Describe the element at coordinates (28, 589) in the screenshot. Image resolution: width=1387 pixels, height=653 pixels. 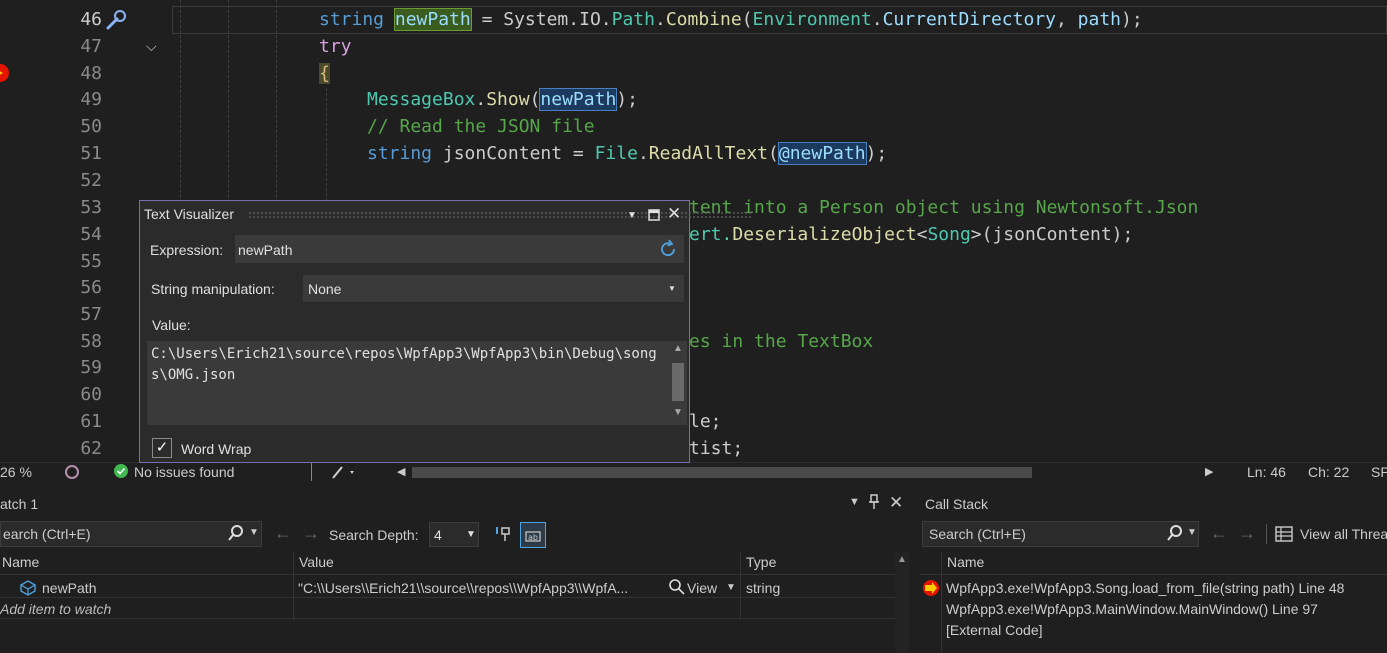
I see `variable-cube-icon` at that location.